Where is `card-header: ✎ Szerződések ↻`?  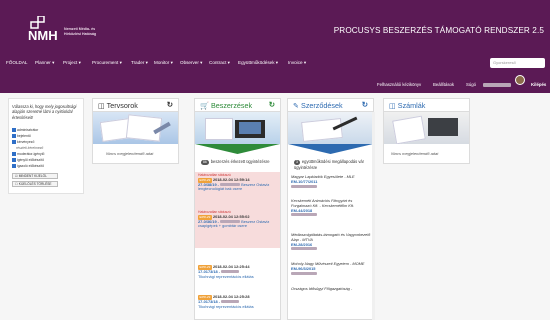
card-header: ✎ Szerződések ↻ is located at coordinates (330, 105).